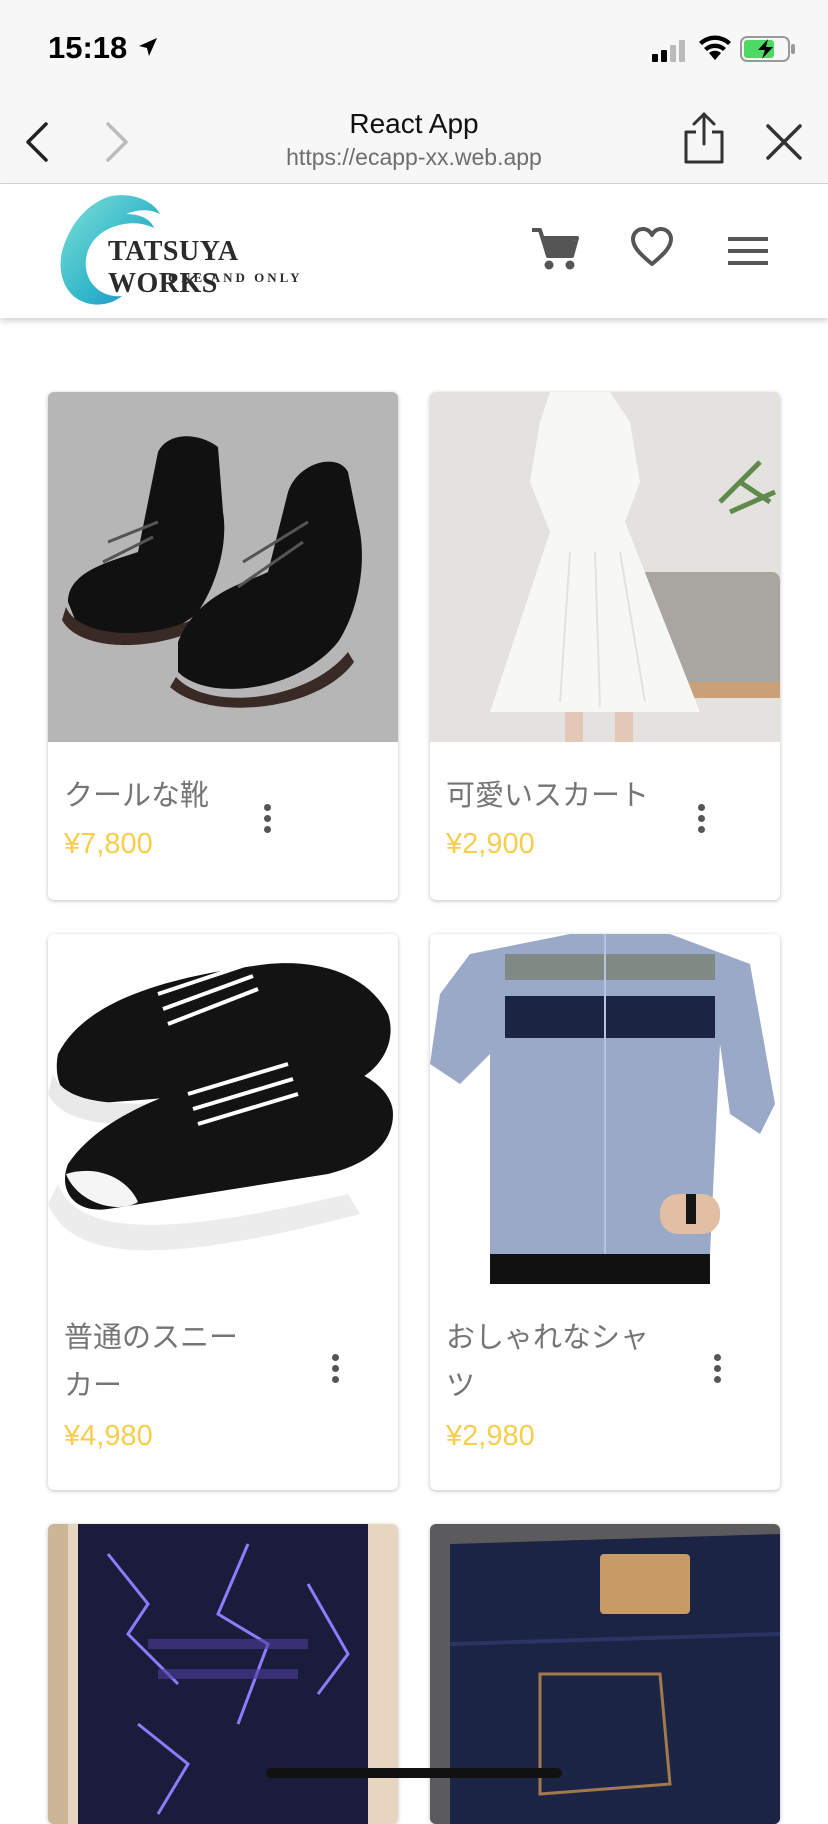 This screenshot has width=828, height=1824. I want to click on browser-toolbar: React App https://ecapp-xx.web.app, so click(414, 140).